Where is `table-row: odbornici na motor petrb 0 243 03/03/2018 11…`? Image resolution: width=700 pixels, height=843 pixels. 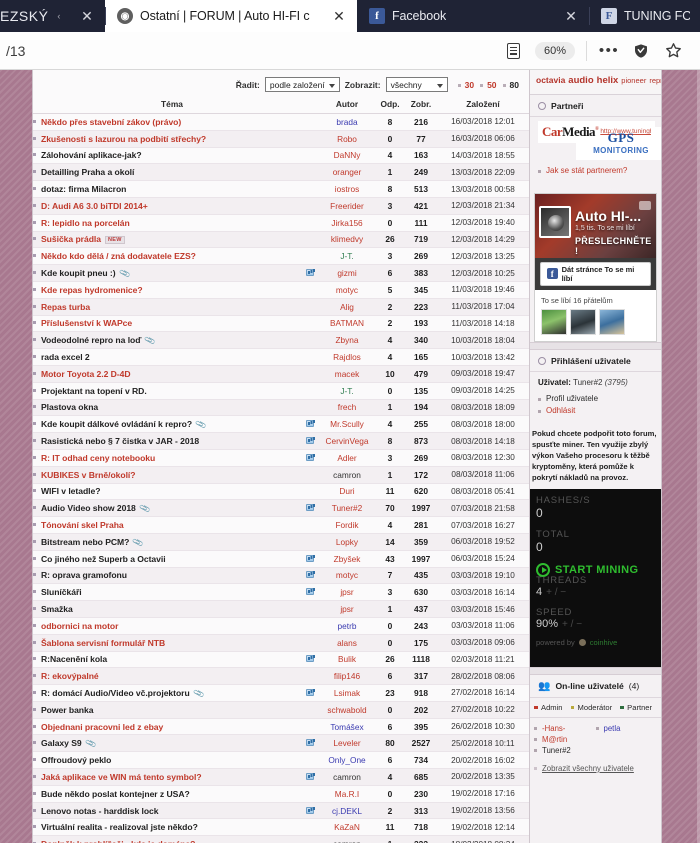
table-row: odbornici na motor petrb 0 243 03/03/2018 11… is located at coordinates (281, 626).